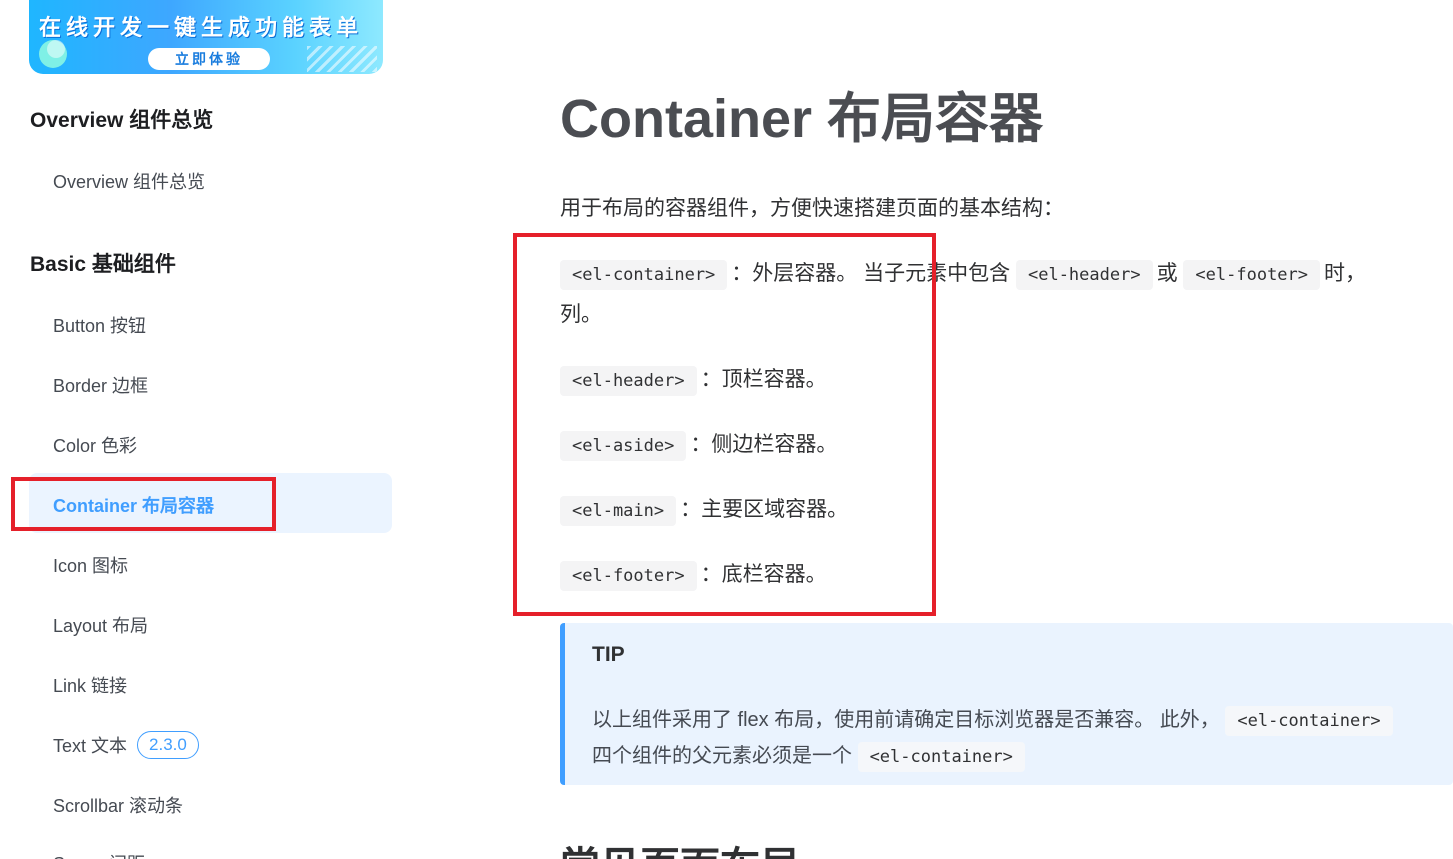 The width and height of the screenshot is (1453, 859). I want to click on code-tag: <el-aside>, so click(623, 446).